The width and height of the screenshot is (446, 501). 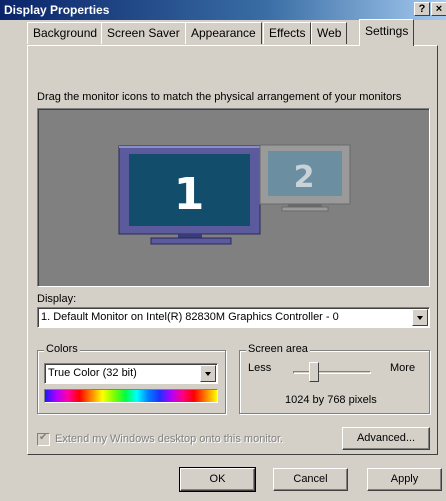 What do you see at coordinates (260, 368) in the screenshot?
I see `less-label: Less` at bounding box center [260, 368].